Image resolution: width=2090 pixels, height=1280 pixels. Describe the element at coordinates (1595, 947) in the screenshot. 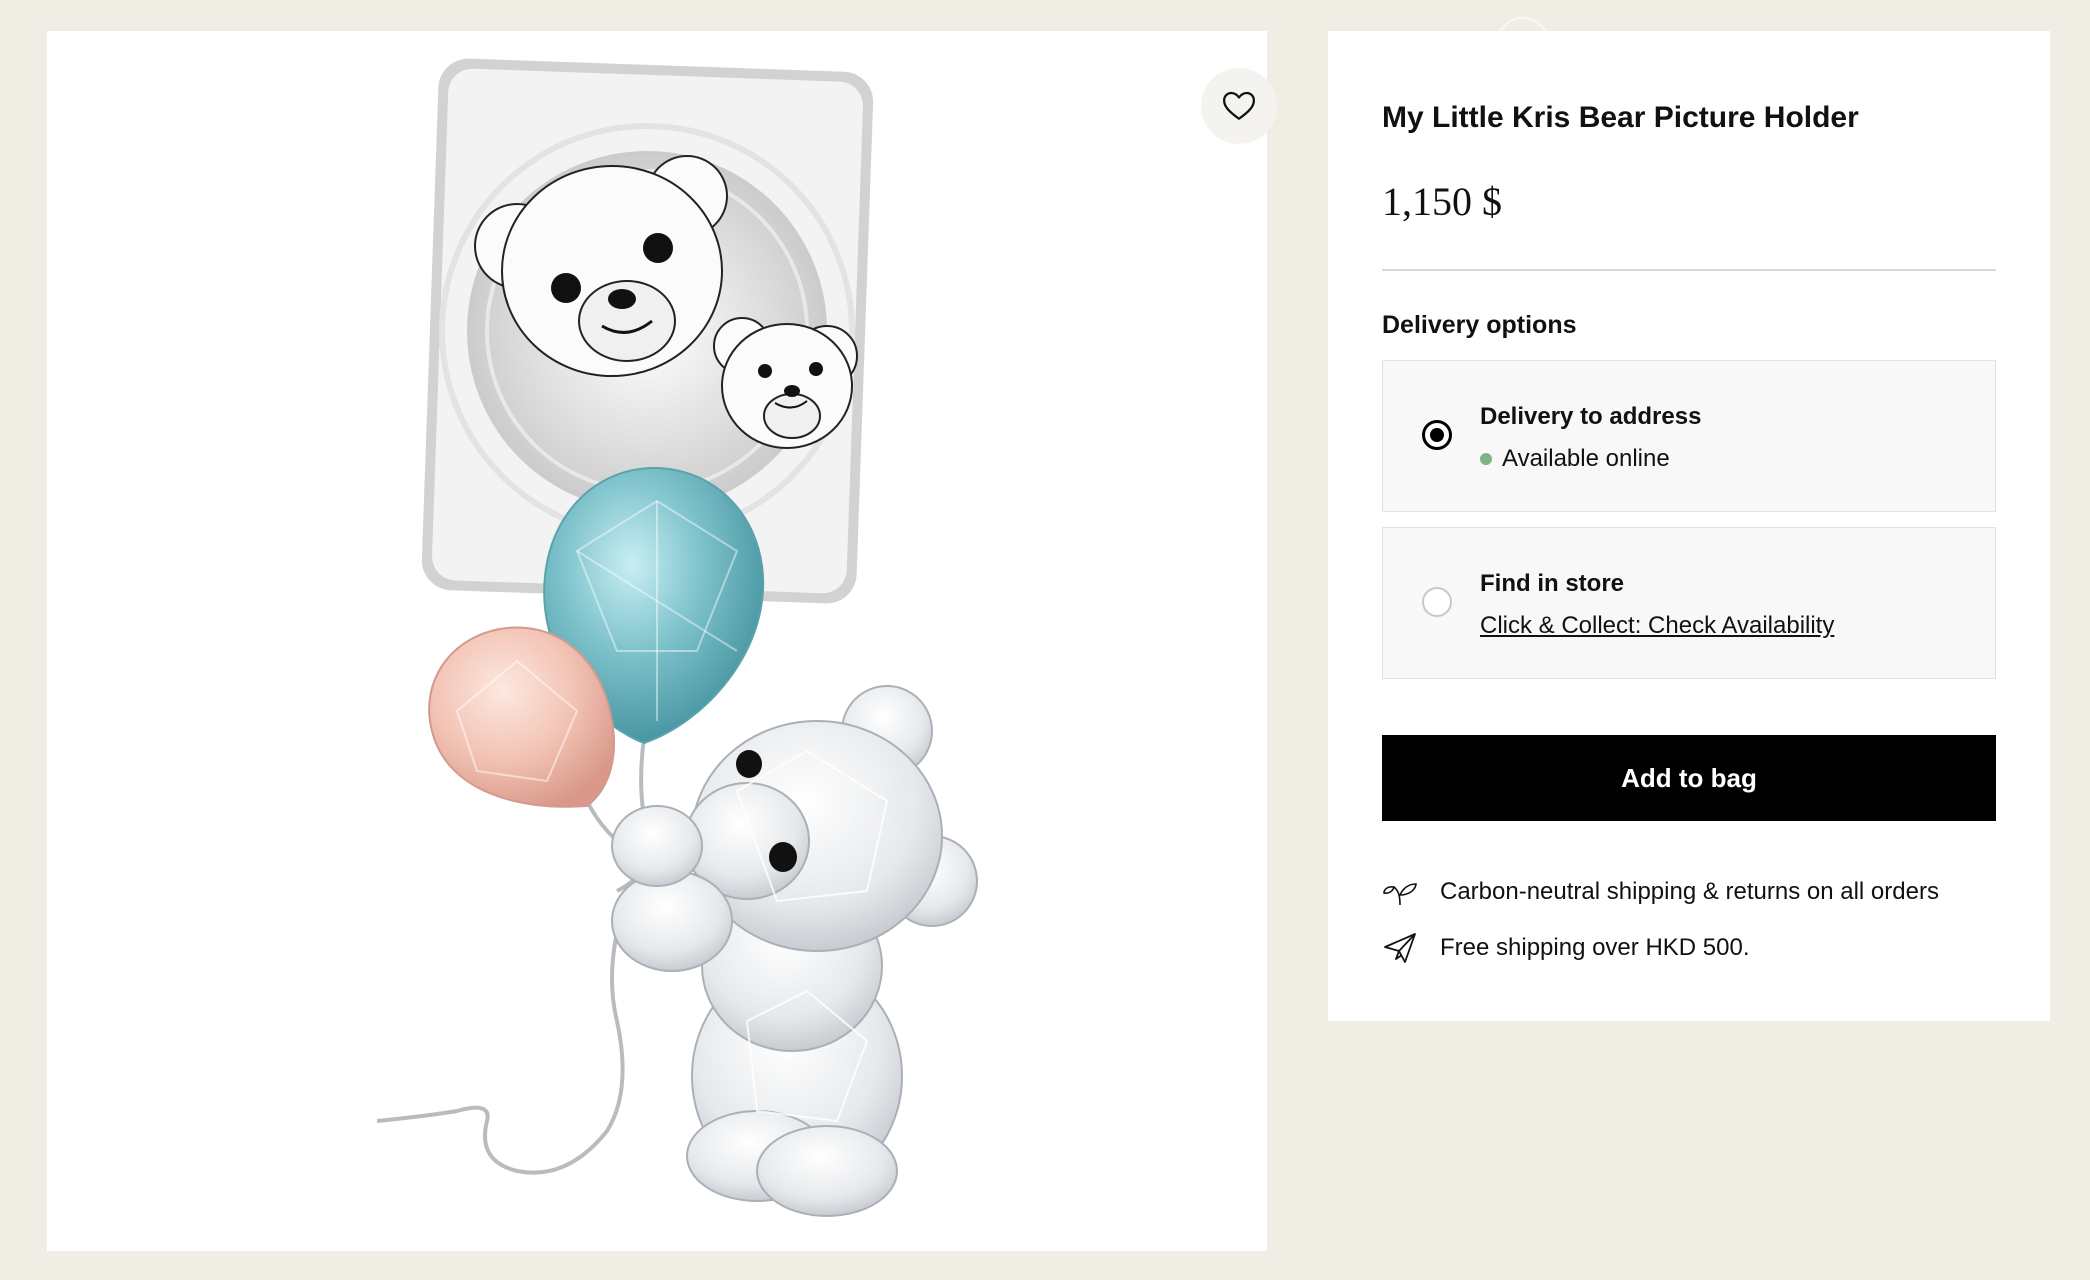

I see `free-shipping-text: Free shipping over HKD 500.` at that location.